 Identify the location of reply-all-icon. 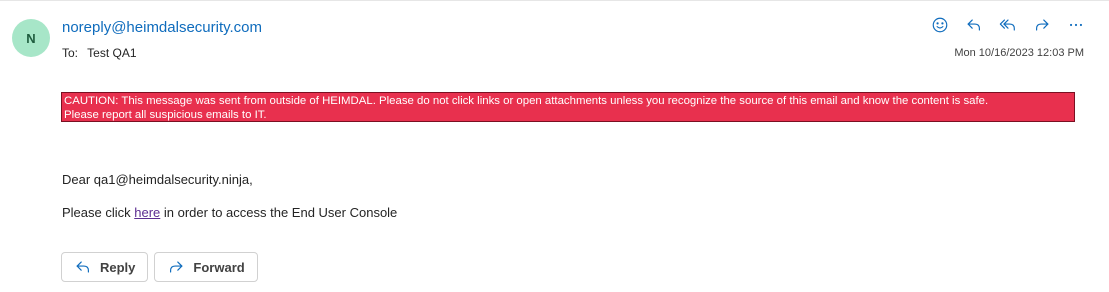
(1007, 25).